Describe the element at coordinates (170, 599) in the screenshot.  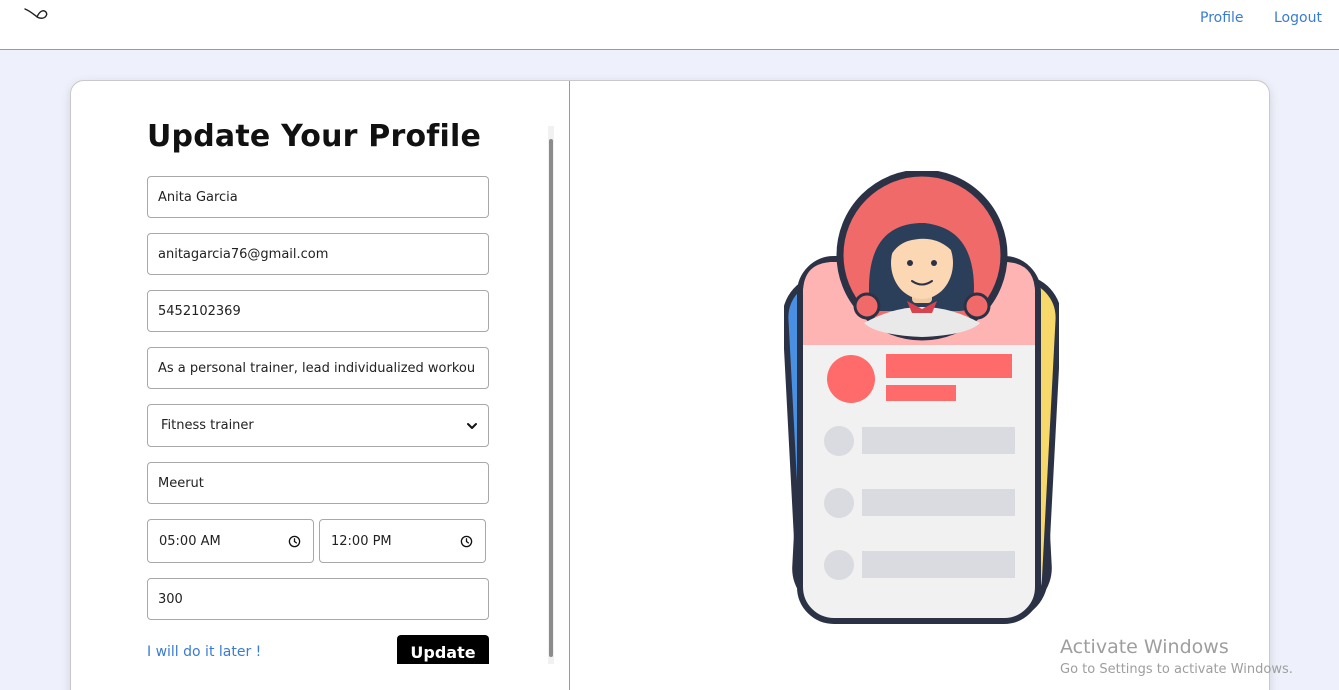
I see `price-field-value: 300` at that location.